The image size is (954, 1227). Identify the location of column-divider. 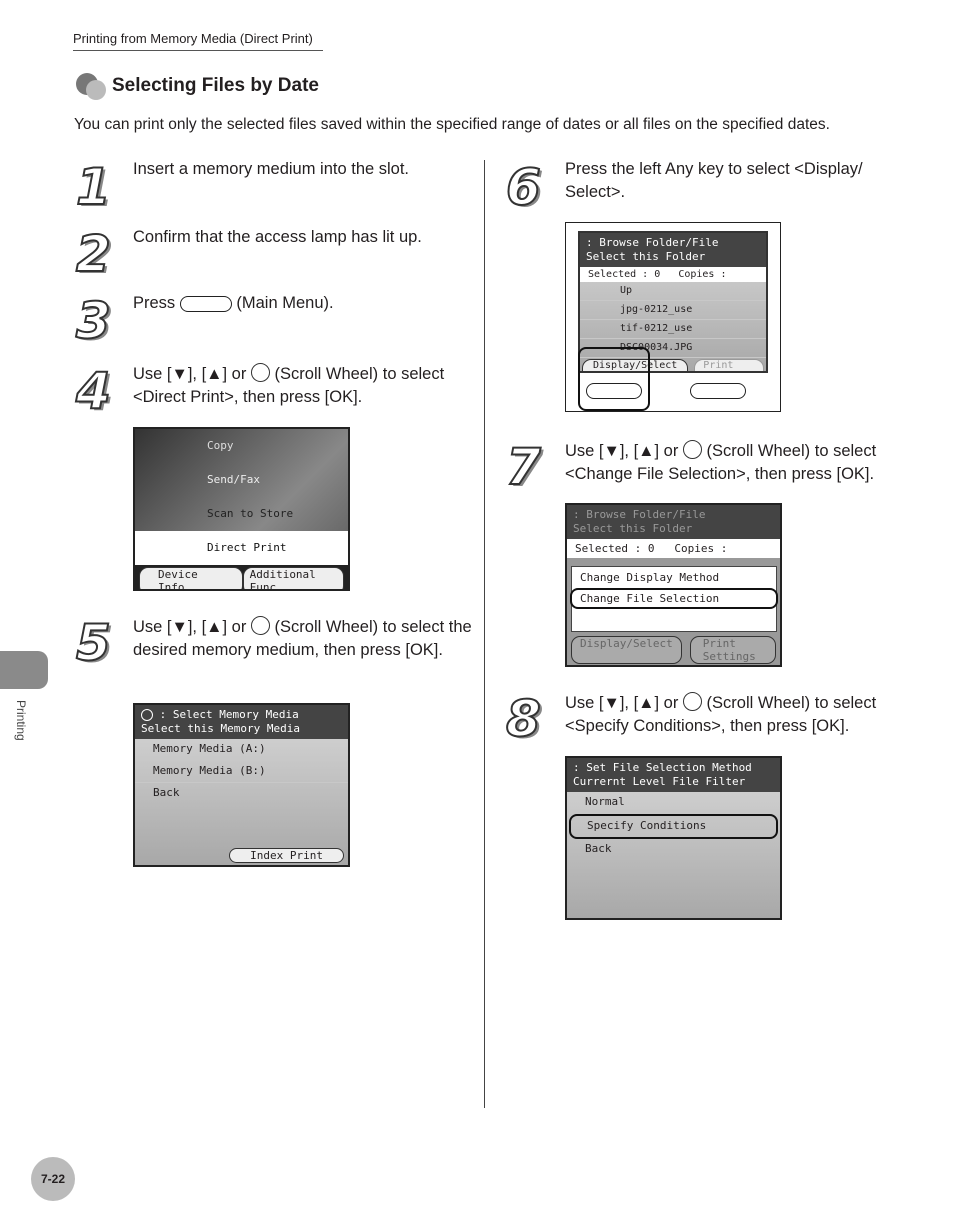
(484, 634).